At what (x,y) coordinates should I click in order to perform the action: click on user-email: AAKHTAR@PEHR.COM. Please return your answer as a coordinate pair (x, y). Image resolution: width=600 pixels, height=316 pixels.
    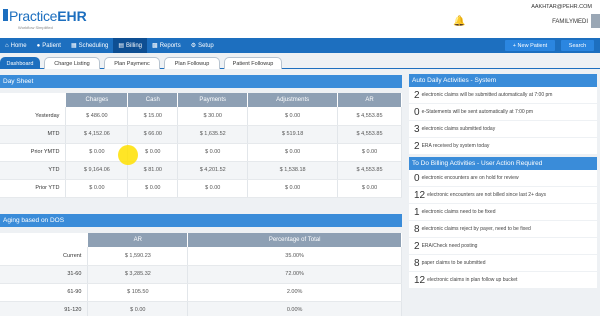
    Looking at the image, I should click on (561, 7).